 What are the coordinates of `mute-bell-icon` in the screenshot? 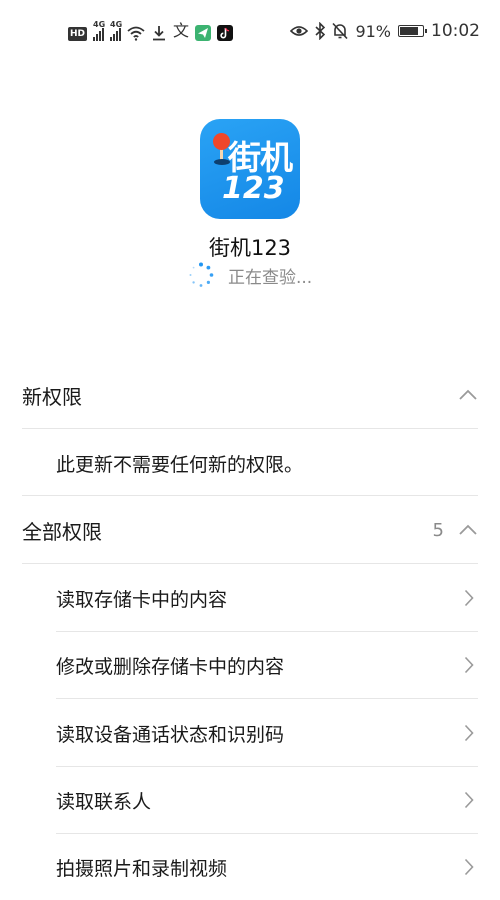 It's located at (340, 31).